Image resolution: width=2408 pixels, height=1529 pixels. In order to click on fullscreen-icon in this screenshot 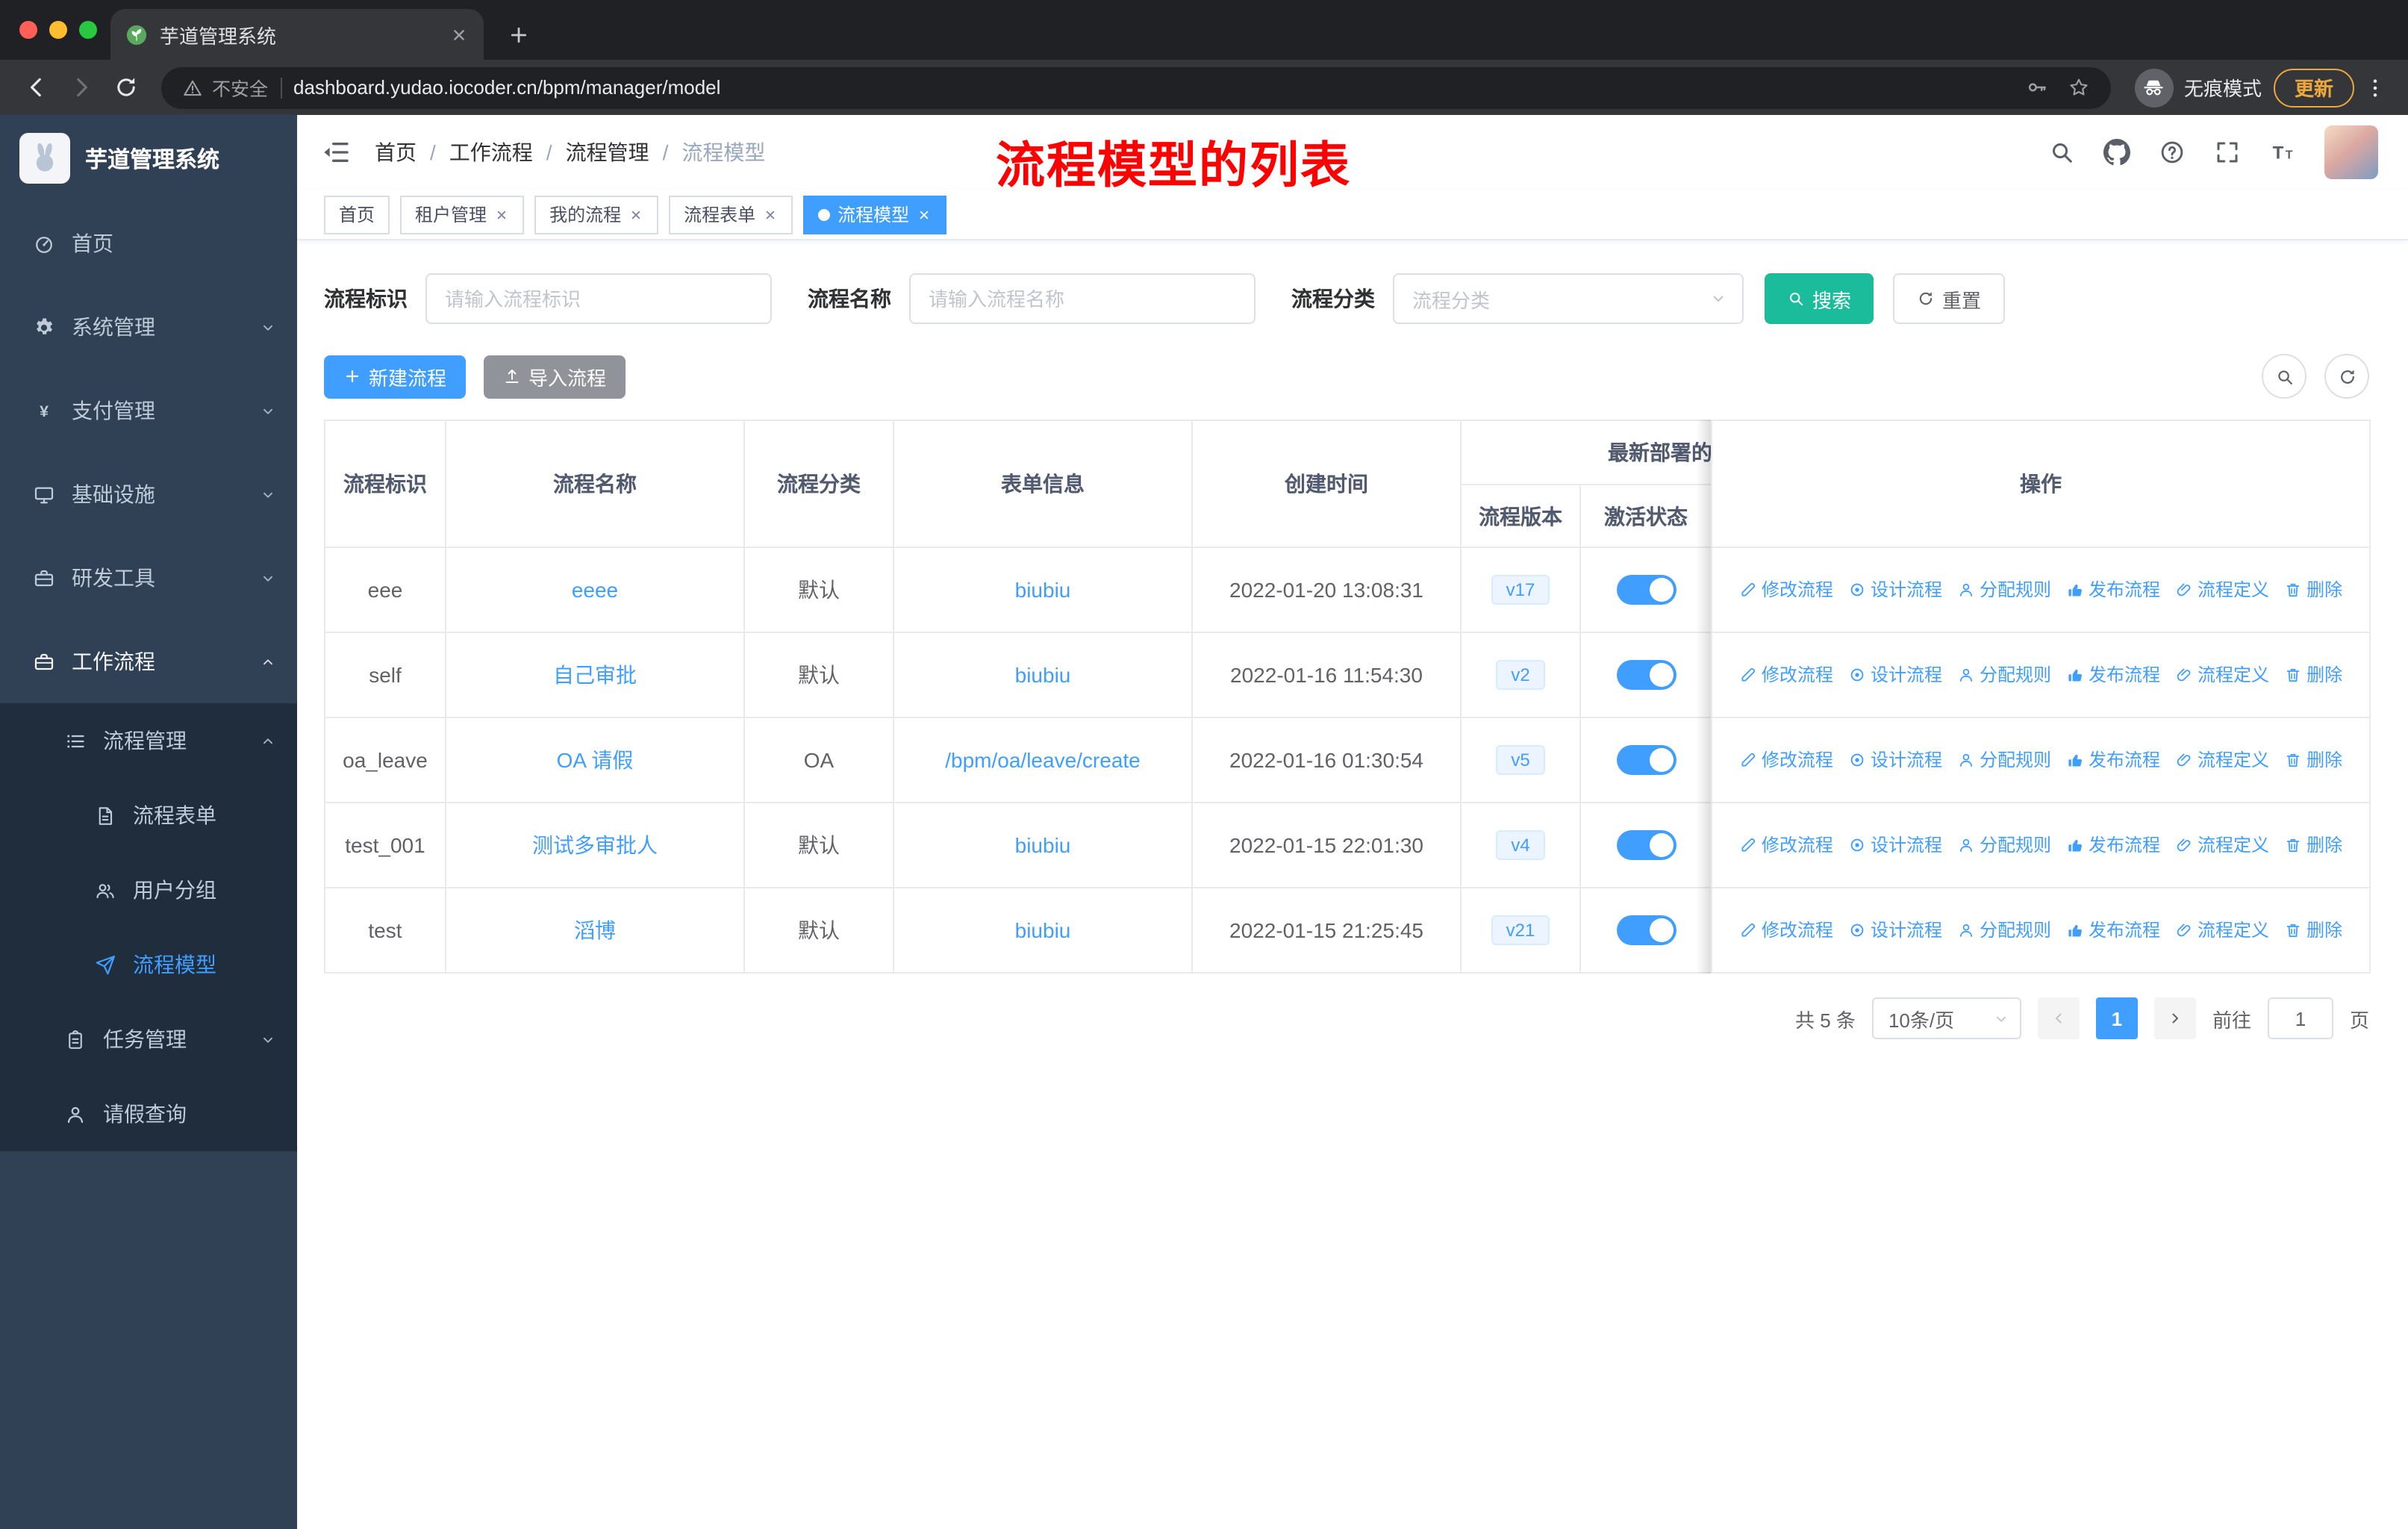, I will do `click(2227, 152)`.